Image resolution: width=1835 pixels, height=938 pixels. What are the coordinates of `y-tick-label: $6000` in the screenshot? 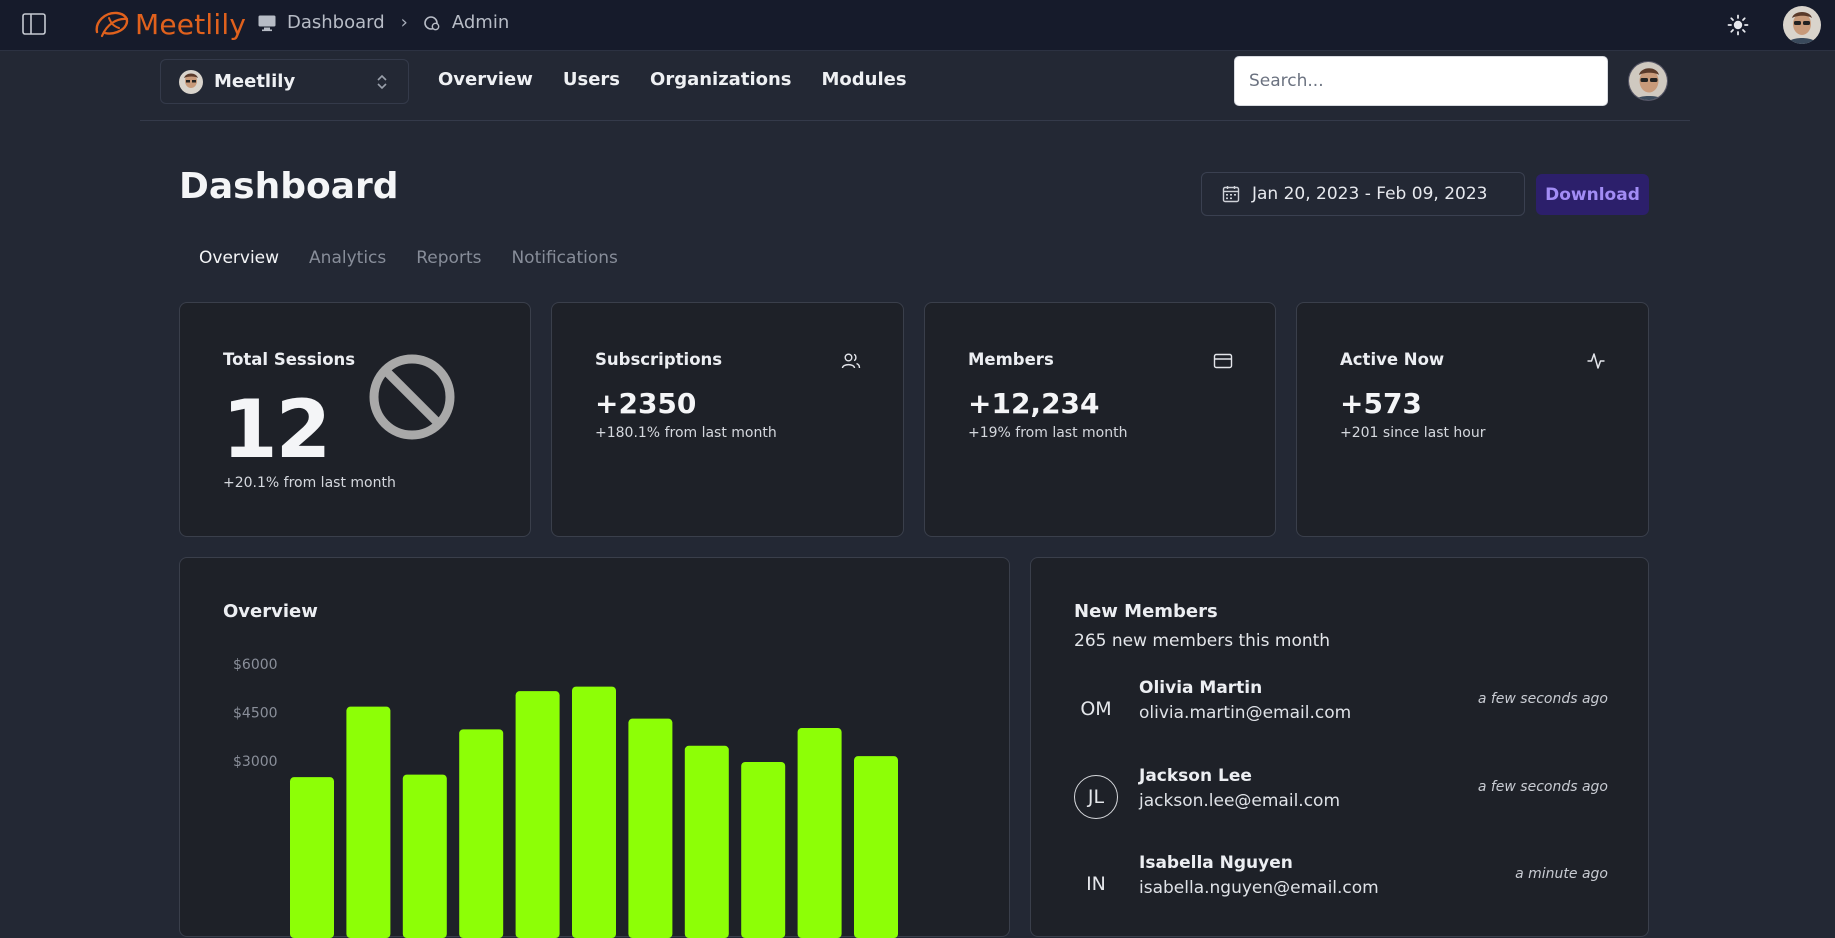 It's located at (255, 665).